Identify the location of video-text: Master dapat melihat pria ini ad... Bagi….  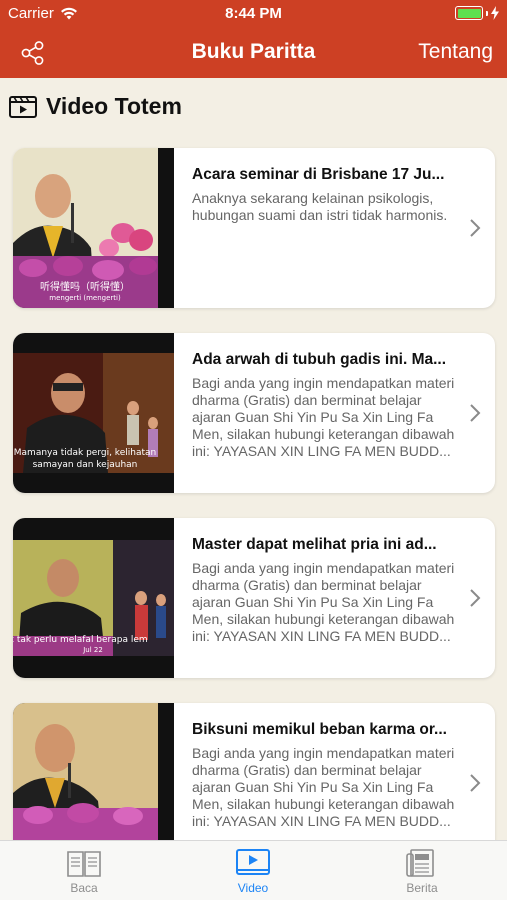
(327, 590).